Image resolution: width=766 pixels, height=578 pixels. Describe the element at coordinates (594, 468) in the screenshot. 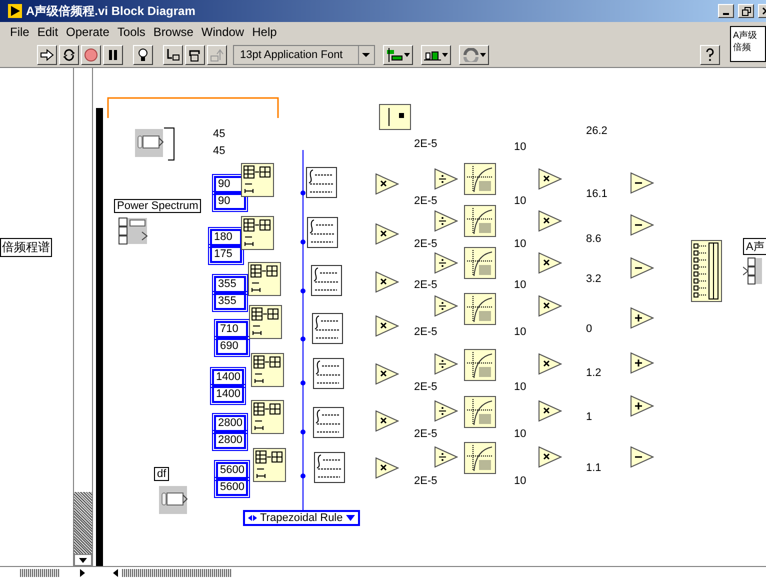

I see `numeric-constant: 1.1` at that location.